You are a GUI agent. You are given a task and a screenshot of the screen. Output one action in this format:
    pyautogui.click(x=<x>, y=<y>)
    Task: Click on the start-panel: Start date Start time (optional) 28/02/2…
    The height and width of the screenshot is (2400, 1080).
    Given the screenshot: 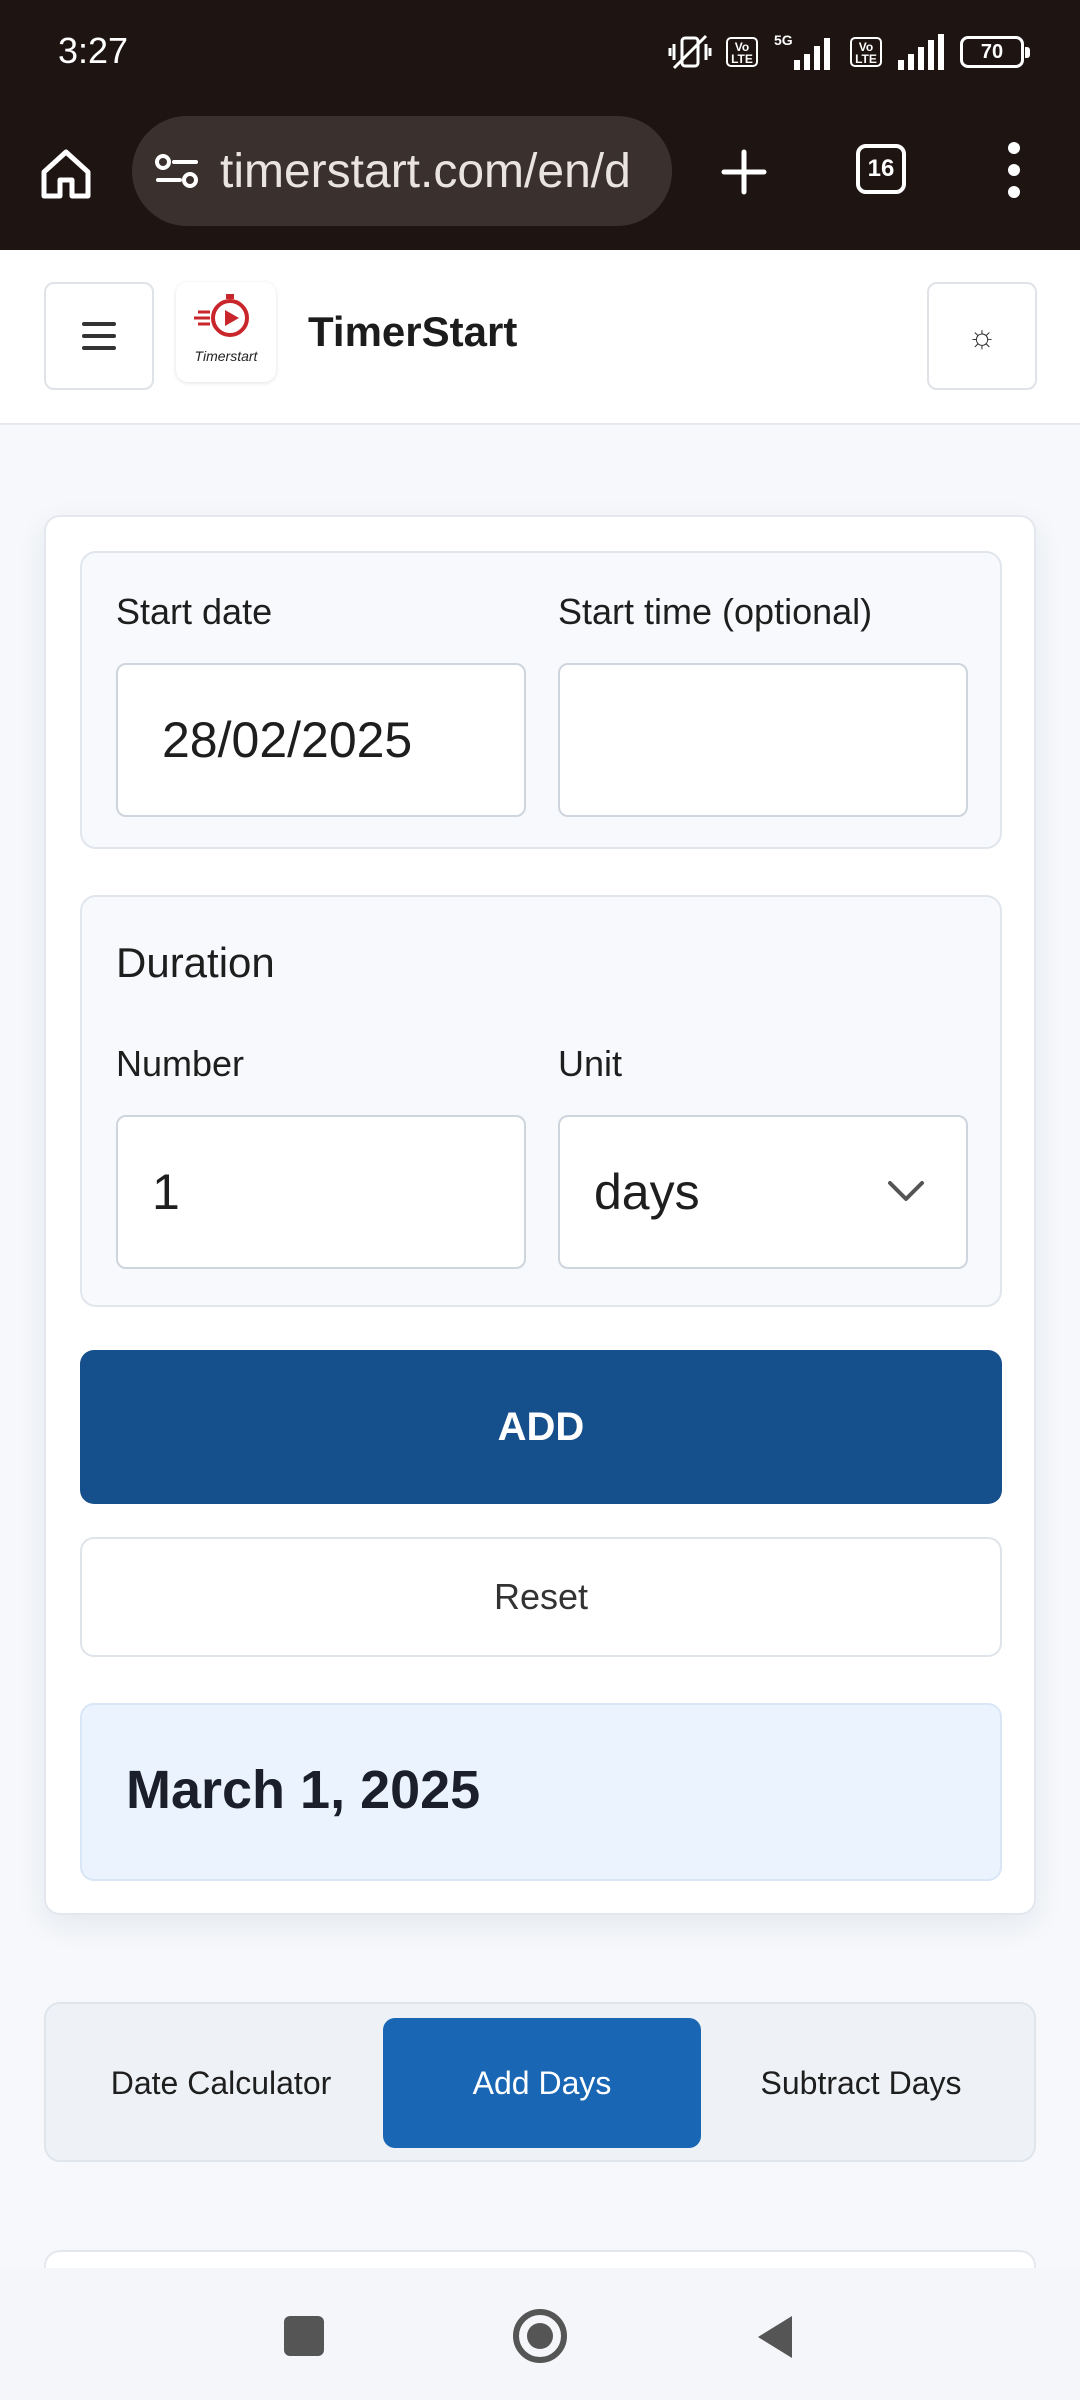 What is the action you would take?
    pyautogui.click(x=541, y=700)
    